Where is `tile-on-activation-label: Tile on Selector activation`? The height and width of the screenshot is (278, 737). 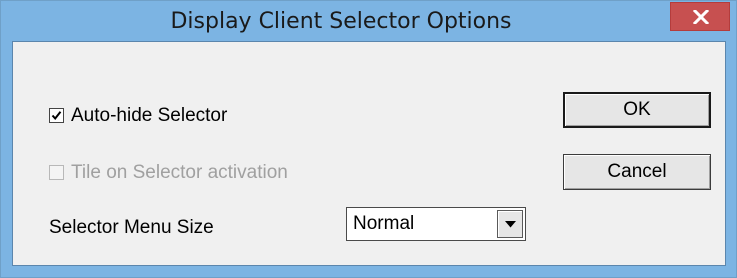
tile-on-activation-label: Tile on Selector activation is located at coordinates (179, 172).